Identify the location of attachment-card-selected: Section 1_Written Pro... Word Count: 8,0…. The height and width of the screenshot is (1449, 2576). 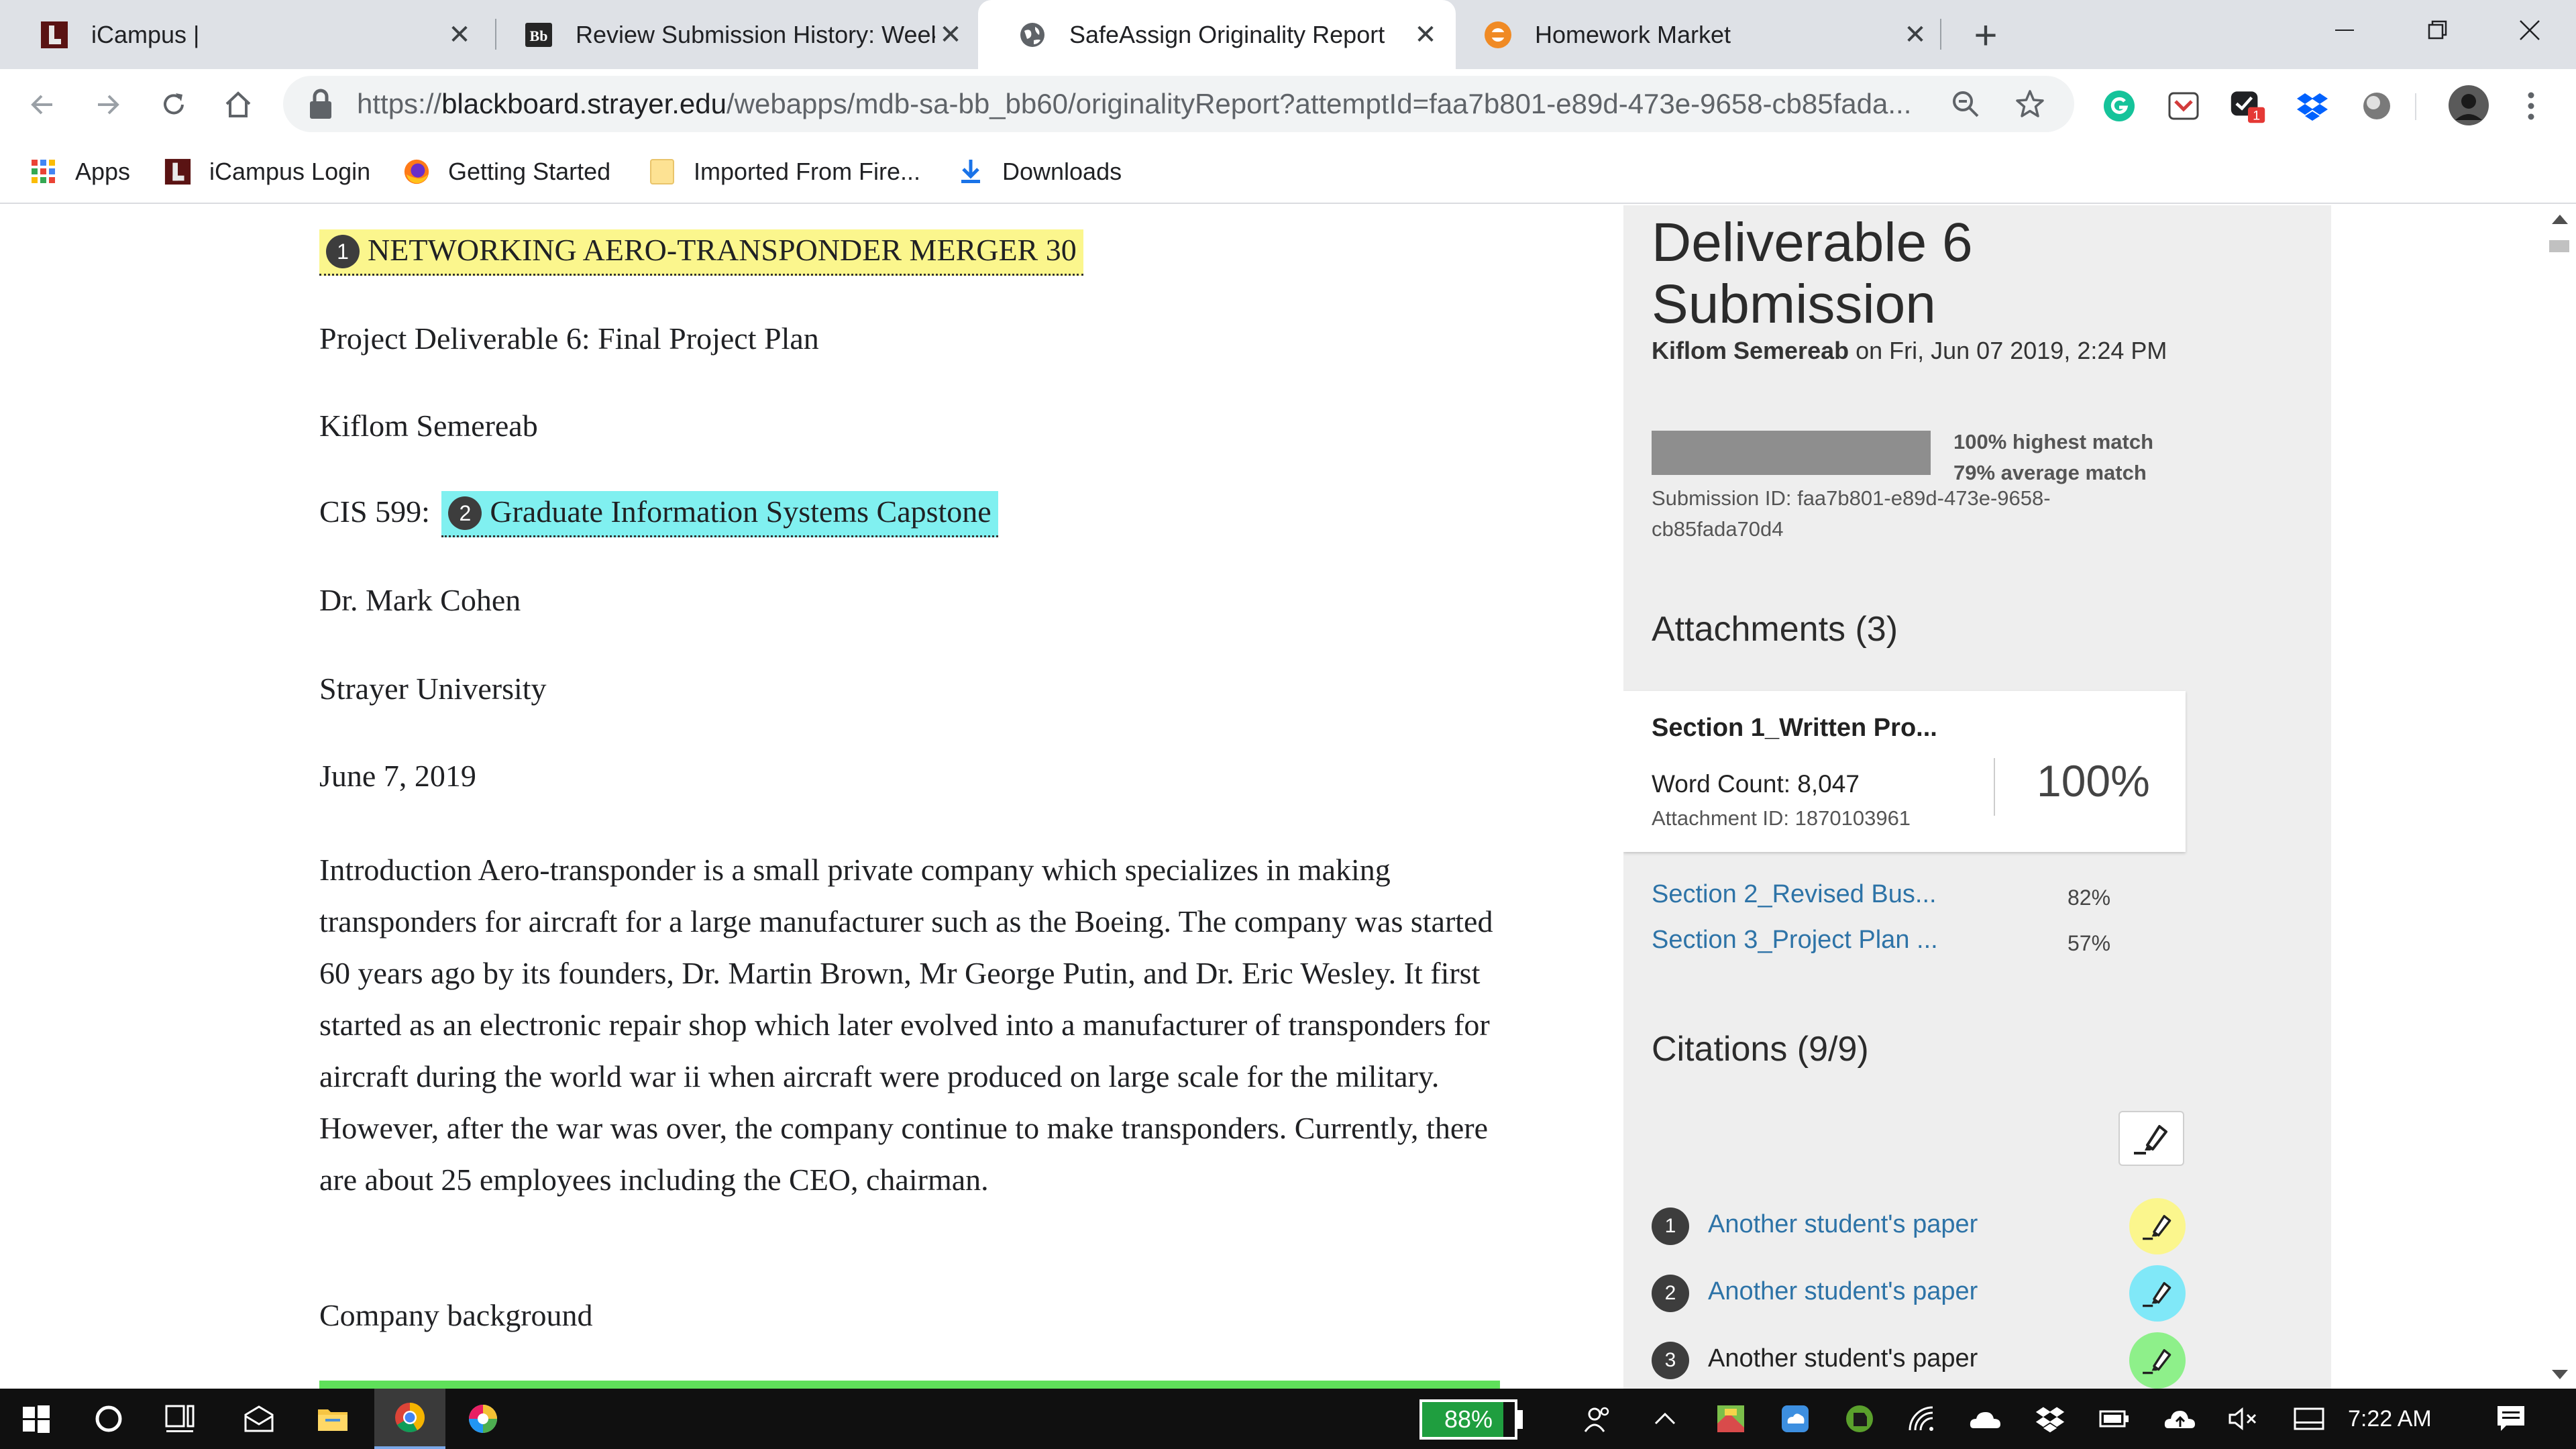
(1904, 771).